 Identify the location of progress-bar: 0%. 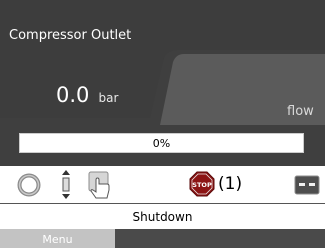
(161, 143).